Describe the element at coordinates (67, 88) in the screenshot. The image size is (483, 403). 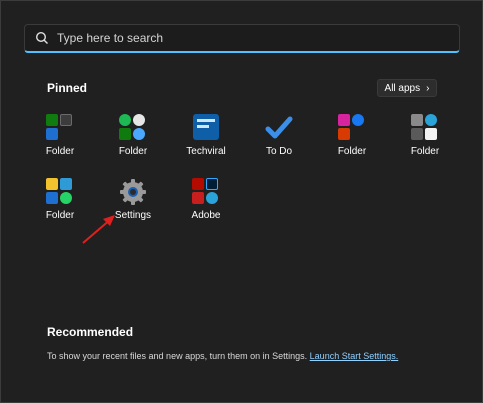
I see `pinned-heading: Pinned` at that location.